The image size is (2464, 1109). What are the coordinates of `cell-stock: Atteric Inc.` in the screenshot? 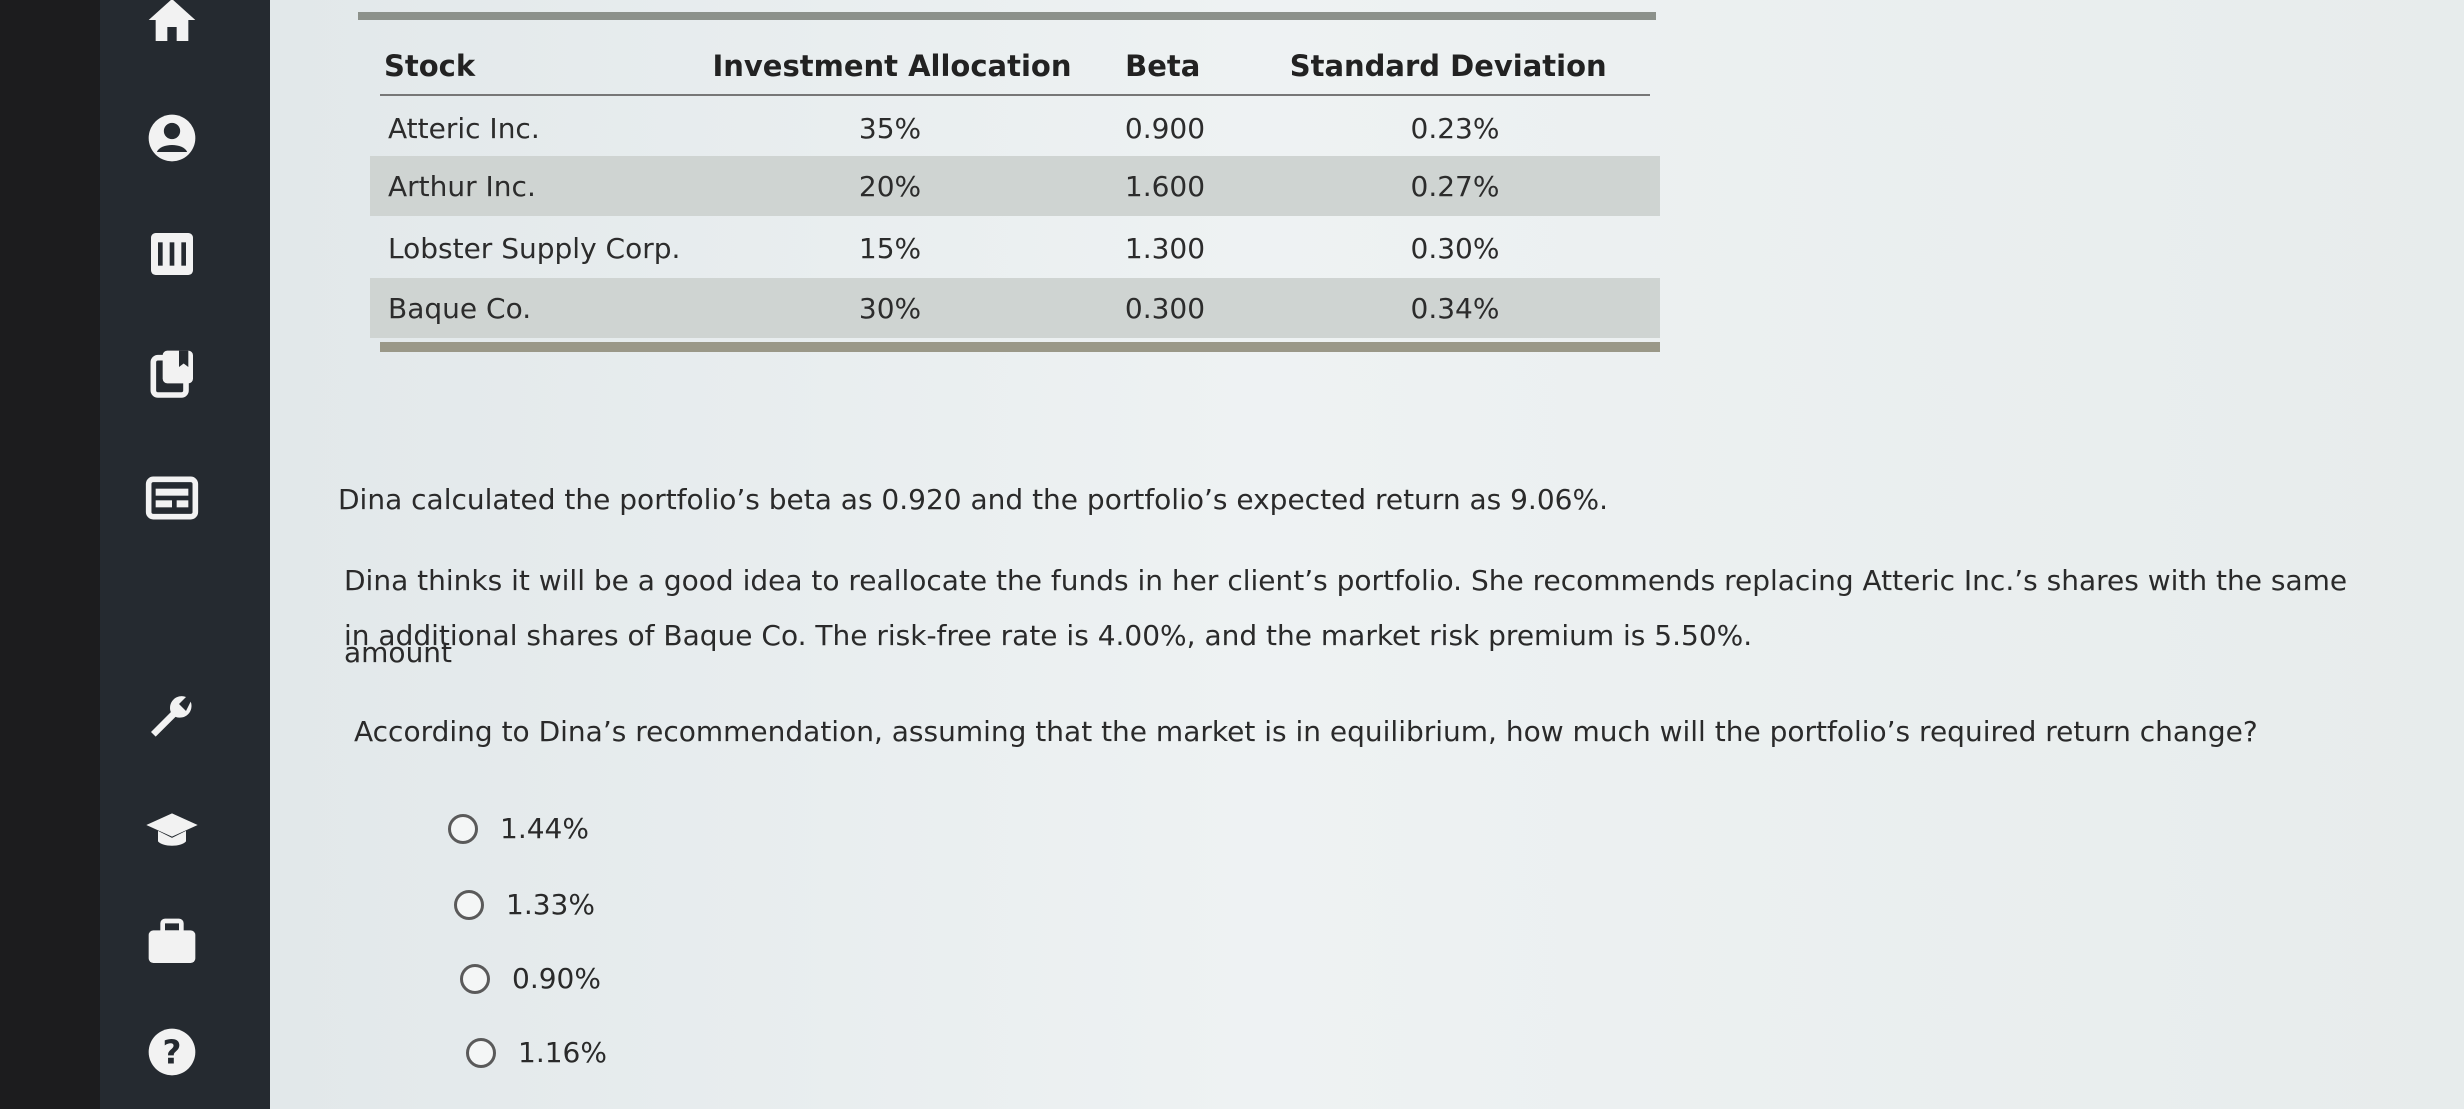 It's located at (464, 128).